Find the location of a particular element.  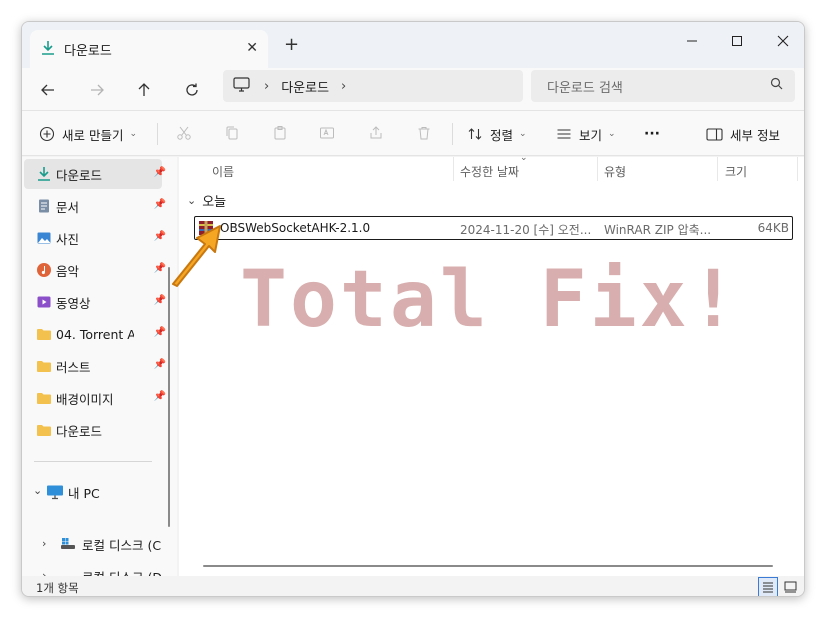

view-button: 보기 ⌄ is located at coordinates (586, 134).